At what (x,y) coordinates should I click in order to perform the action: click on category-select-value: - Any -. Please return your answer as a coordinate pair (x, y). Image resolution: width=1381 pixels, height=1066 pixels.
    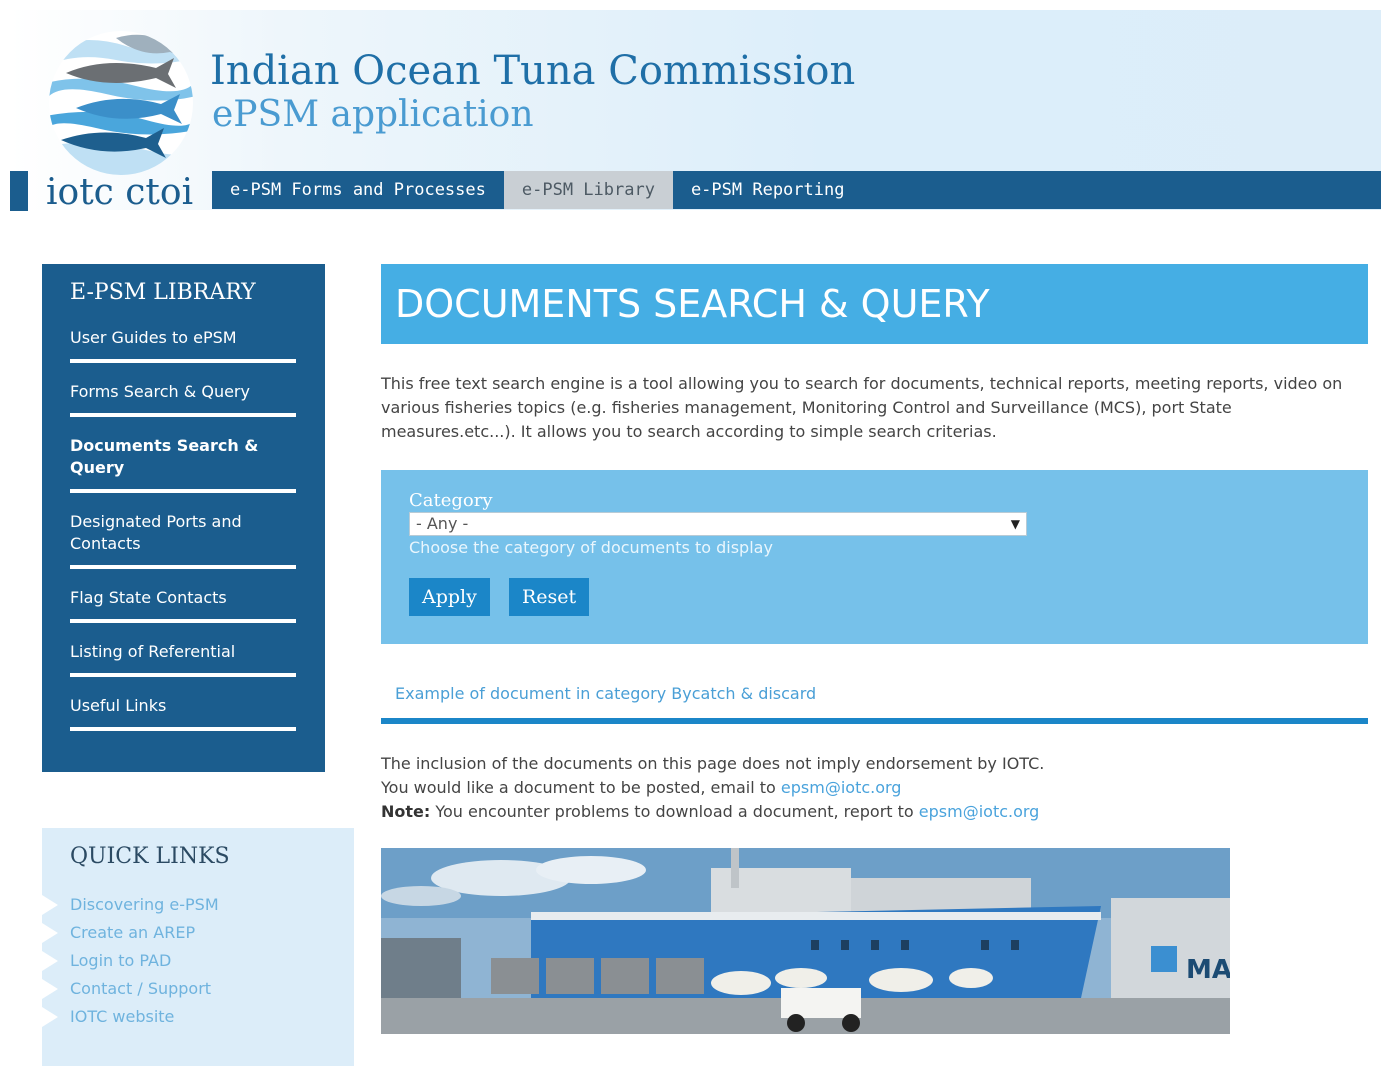
    Looking at the image, I should click on (442, 523).